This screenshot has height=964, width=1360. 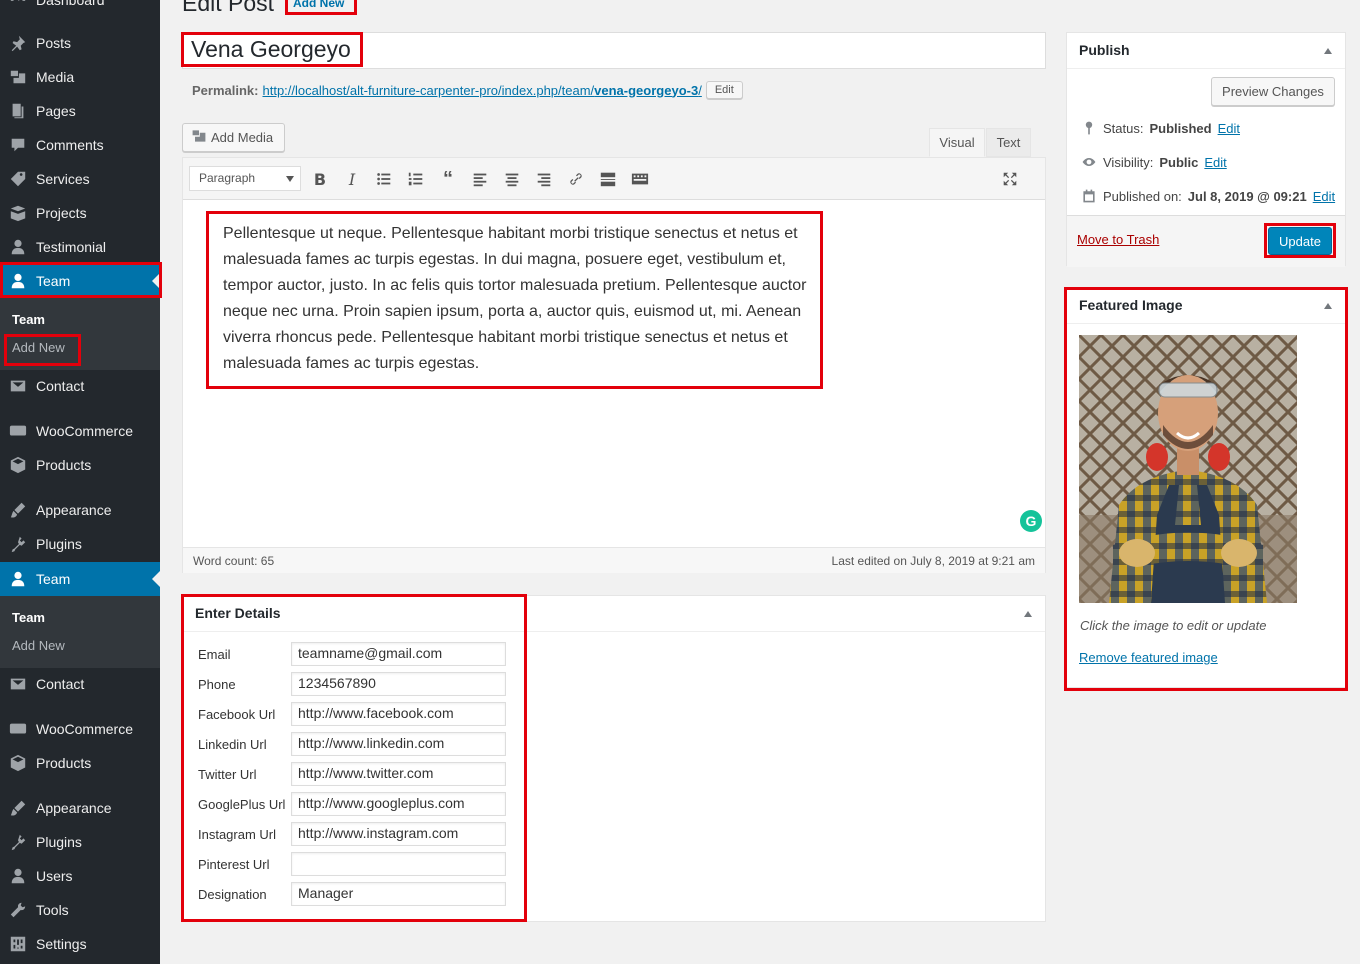 I want to click on brush-icon, so click(x=18, y=808).